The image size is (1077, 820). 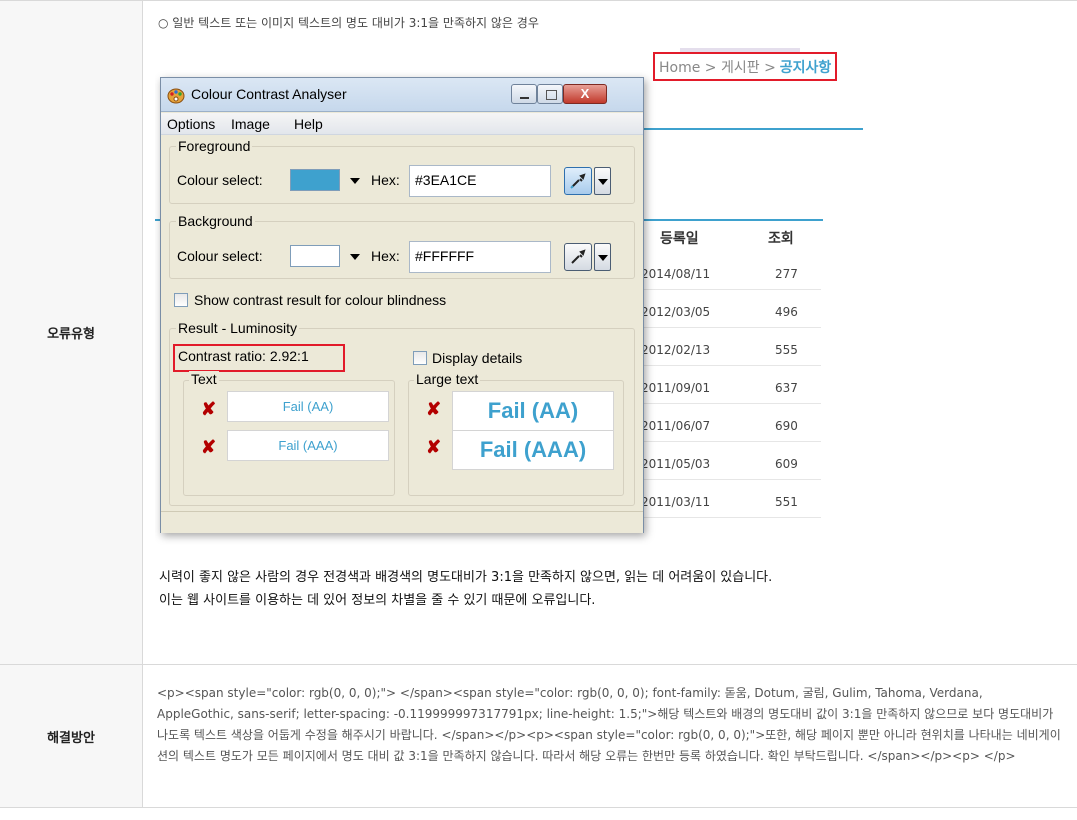 What do you see at coordinates (602, 257) in the screenshot?
I see `background-picker-dropdown` at bounding box center [602, 257].